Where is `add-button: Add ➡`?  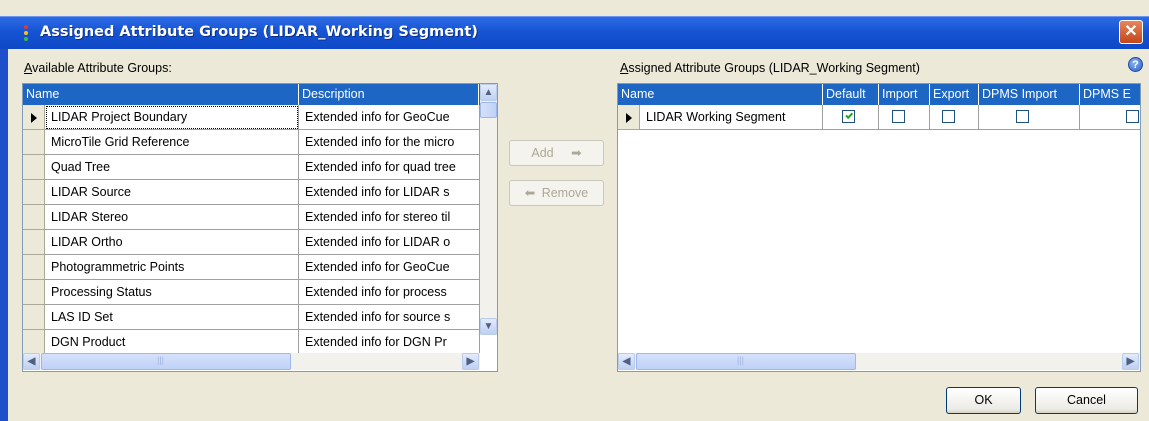 add-button: Add ➡ is located at coordinates (556, 153).